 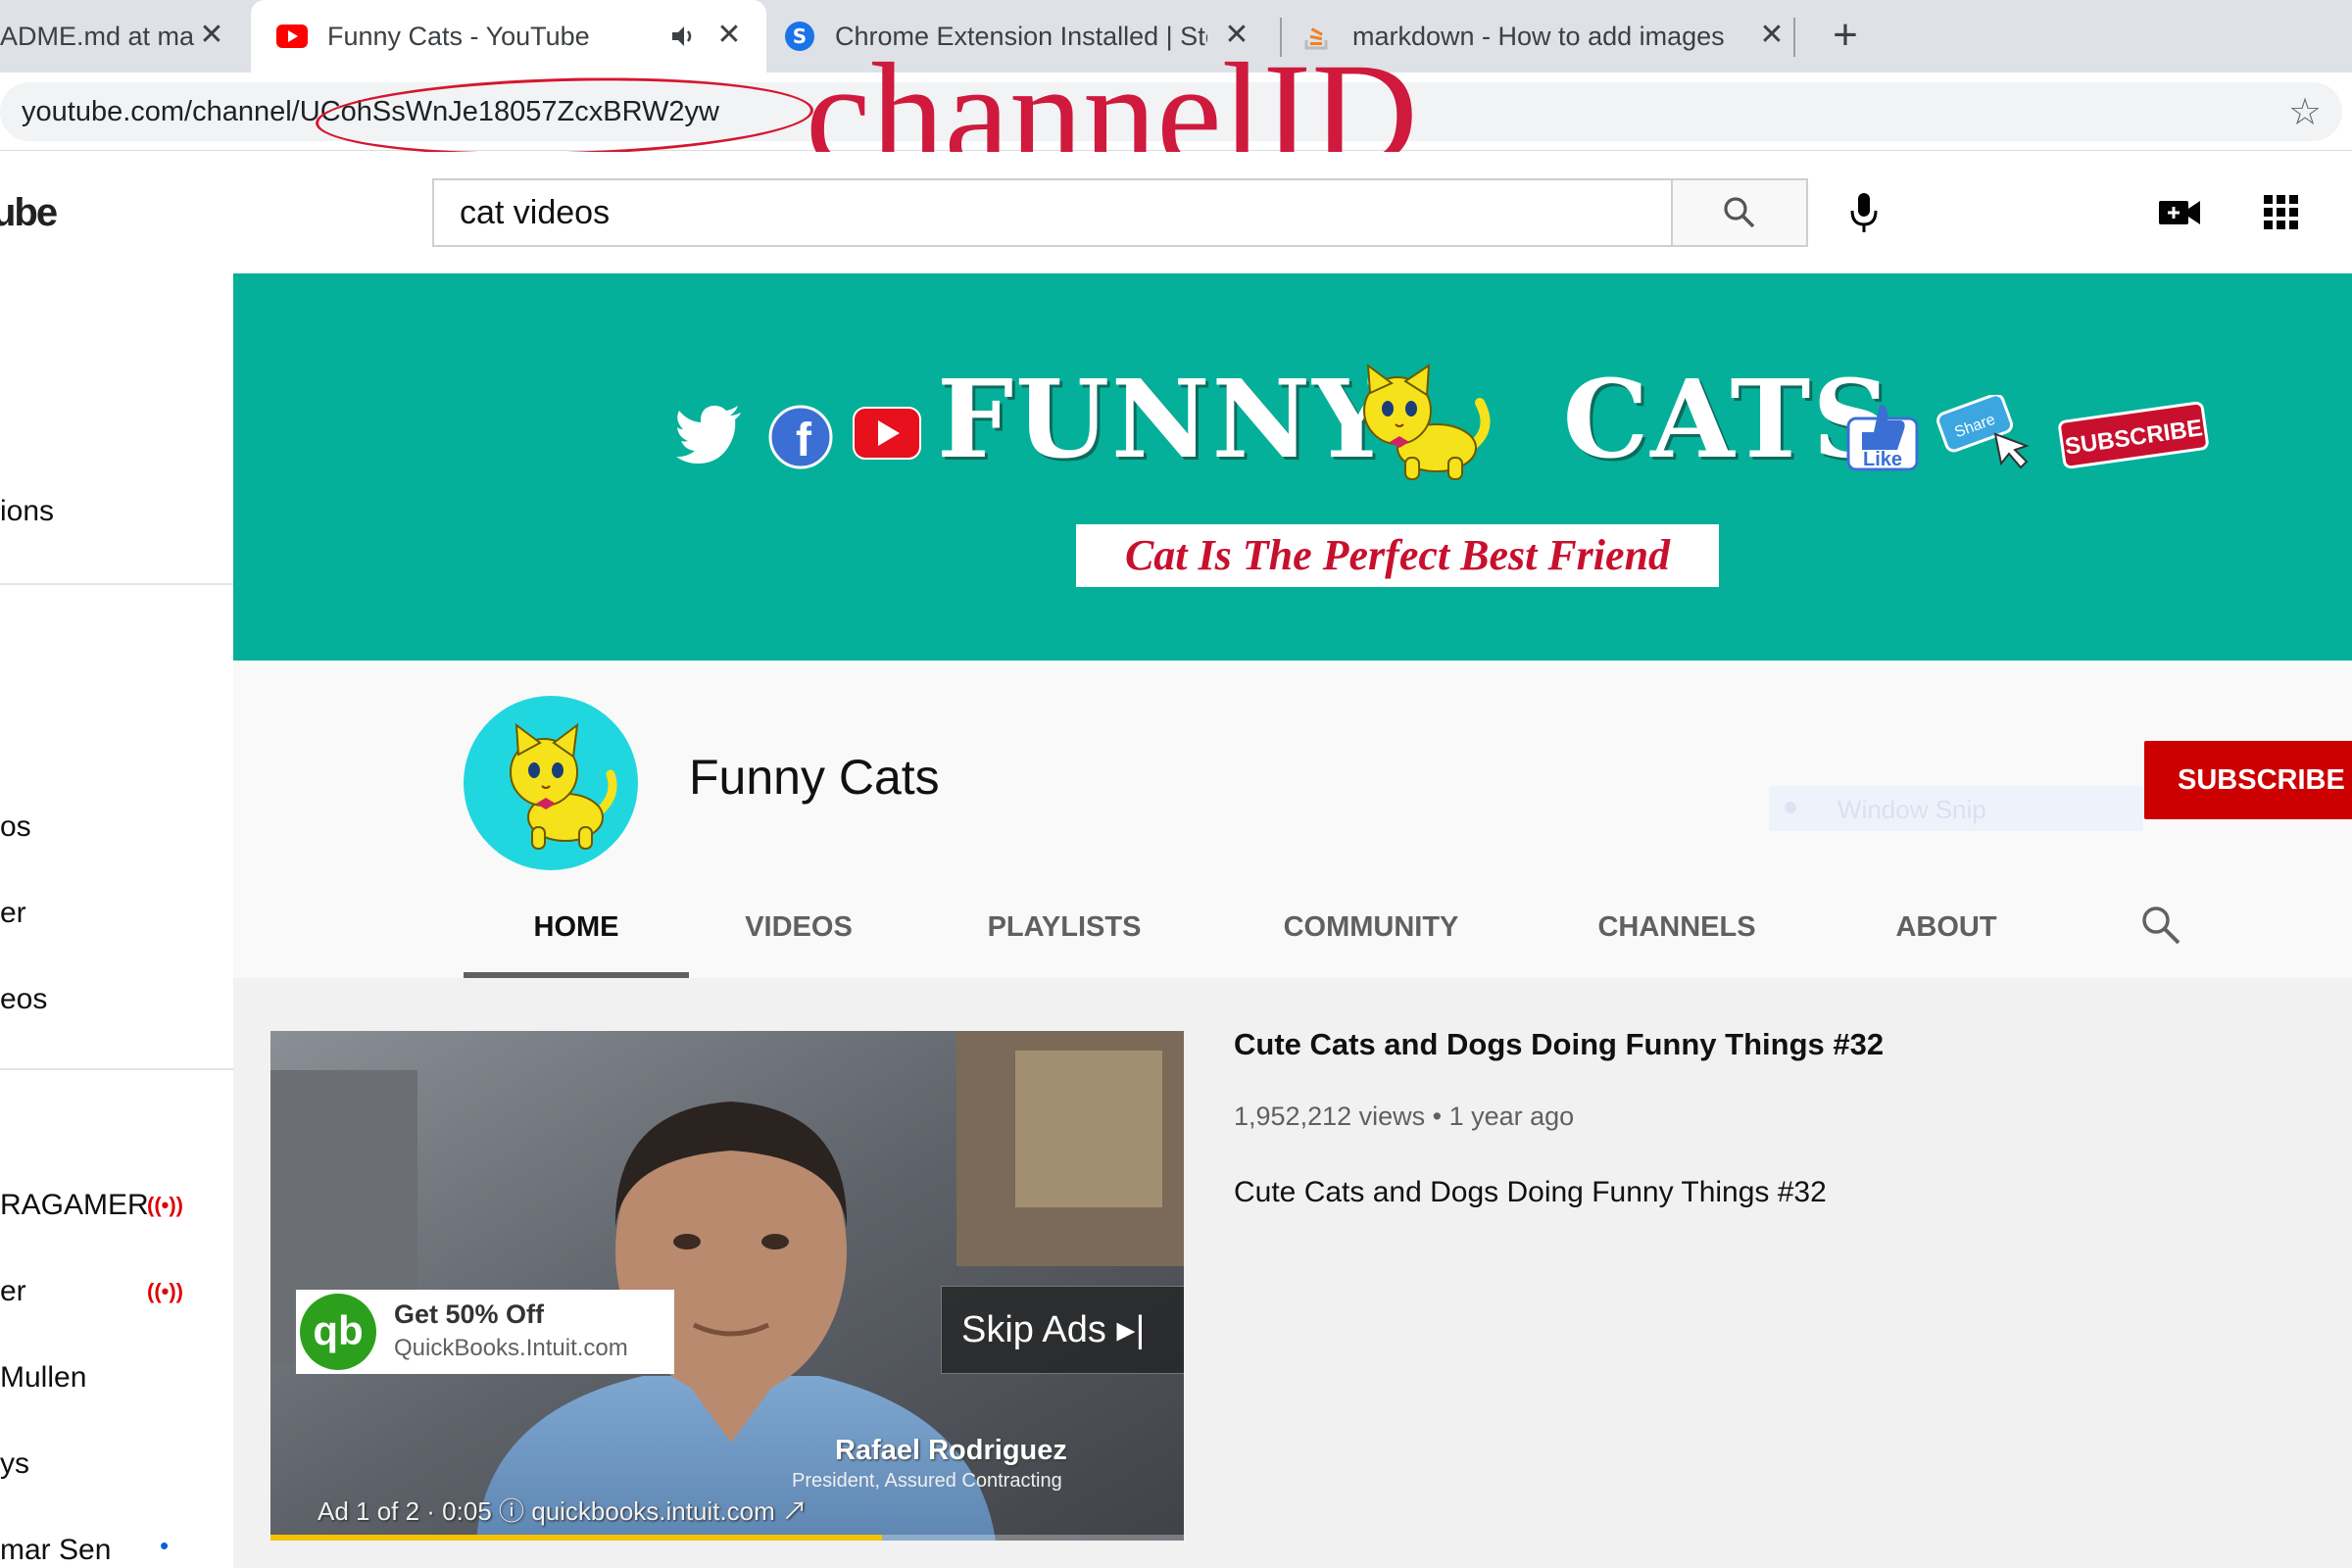 What do you see at coordinates (2248, 780) in the screenshot?
I see `subscribe-button: SUBSCRIBE` at bounding box center [2248, 780].